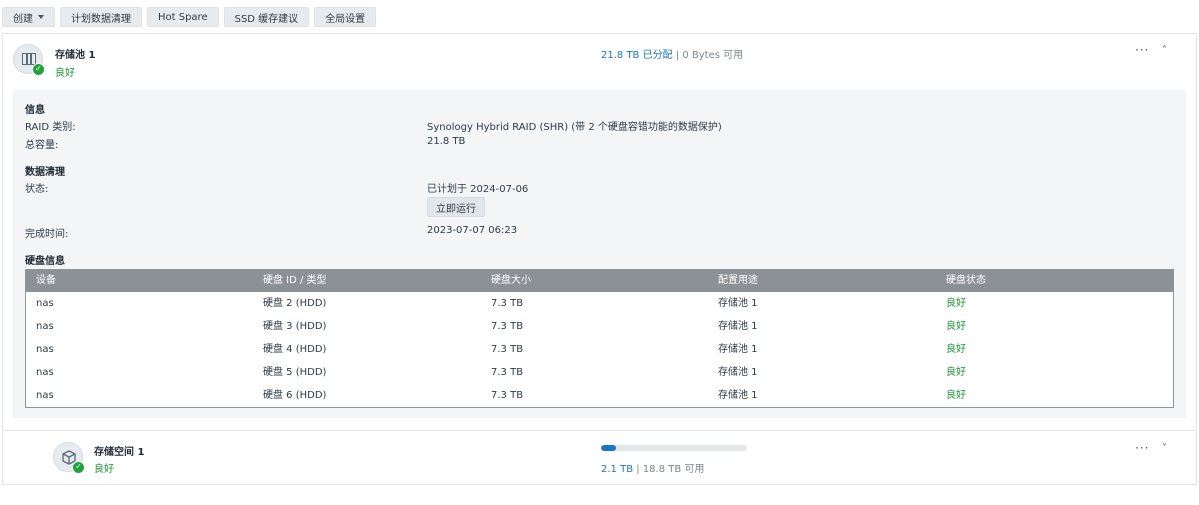  What do you see at coordinates (45, 172) in the screenshot?
I see `scrub-section-title: 数据清理` at bounding box center [45, 172].